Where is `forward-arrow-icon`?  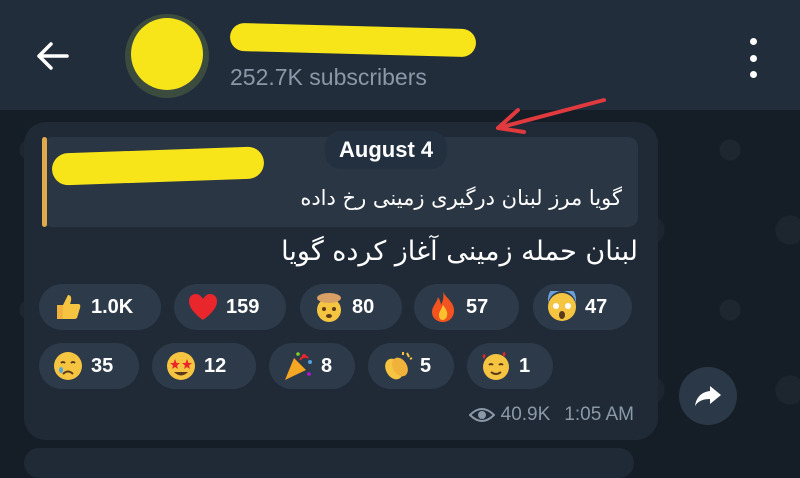 forward-arrow-icon is located at coordinates (708, 396).